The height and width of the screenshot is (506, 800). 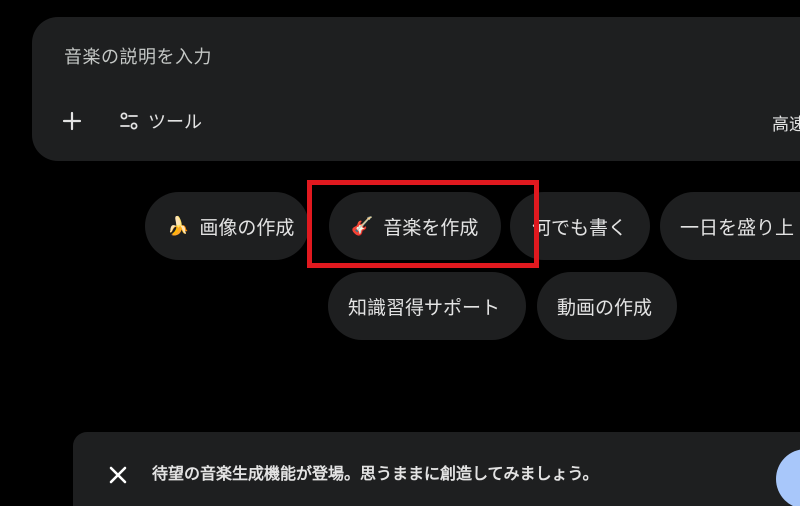 What do you see at coordinates (431, 227) in the screenshot?
I see `chip-label: 音楽を作成` at bounding box center [431, 227].